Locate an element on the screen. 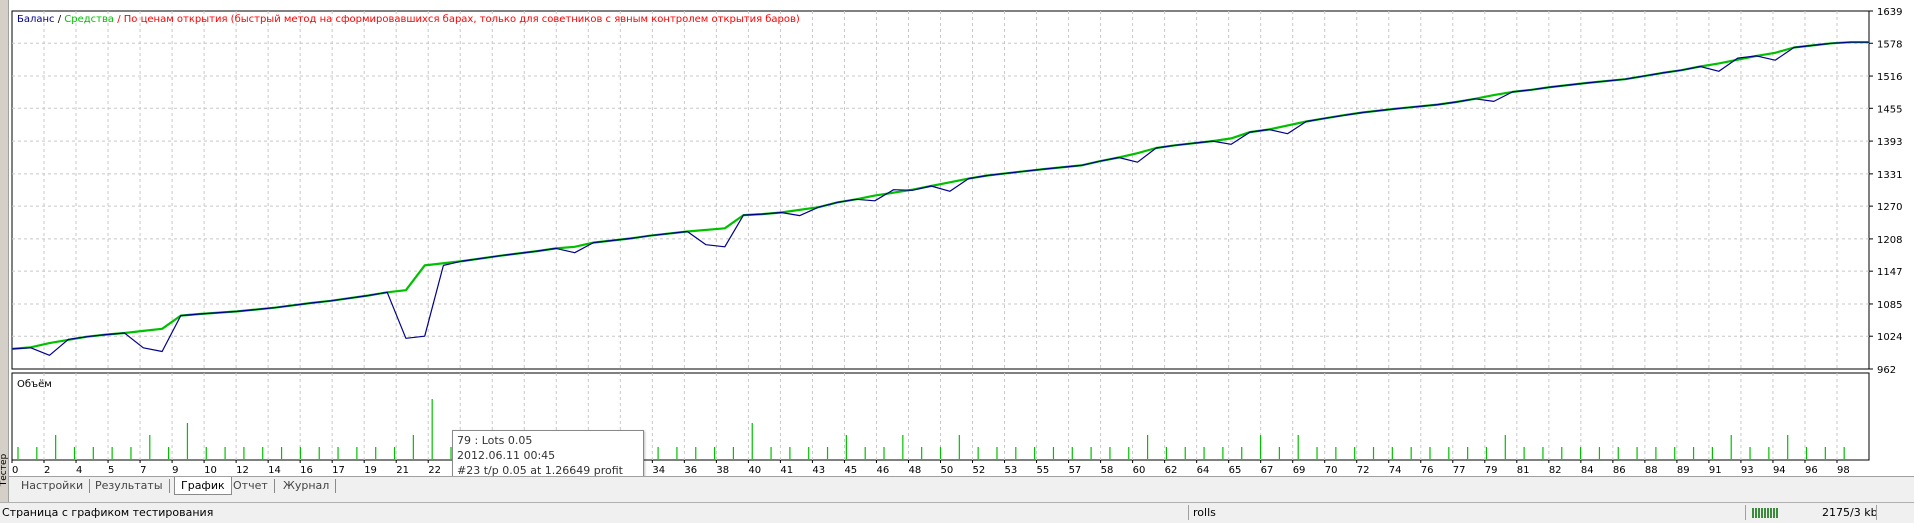  x-tick-label: 7 is located at coordinates (143, 470).